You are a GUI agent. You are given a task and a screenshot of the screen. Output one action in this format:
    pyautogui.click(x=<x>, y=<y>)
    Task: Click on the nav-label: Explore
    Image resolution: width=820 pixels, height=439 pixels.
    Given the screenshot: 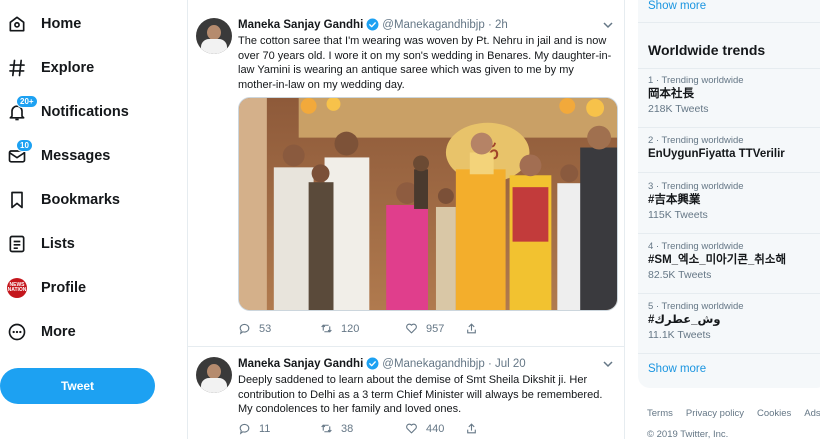 What is the action you would take?
    pyautogui.click(x=68, y=68)
    